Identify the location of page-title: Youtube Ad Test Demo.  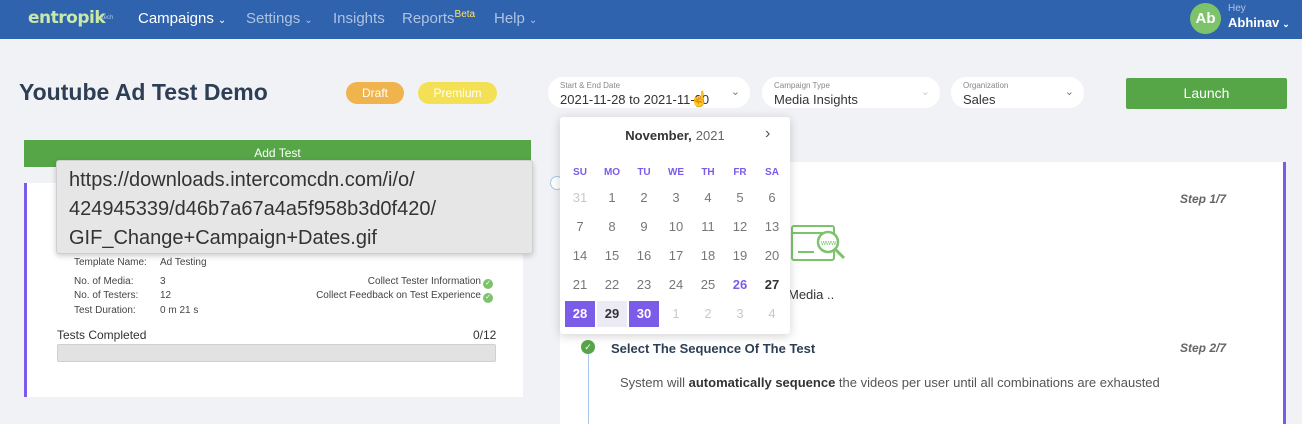
(143, 92).